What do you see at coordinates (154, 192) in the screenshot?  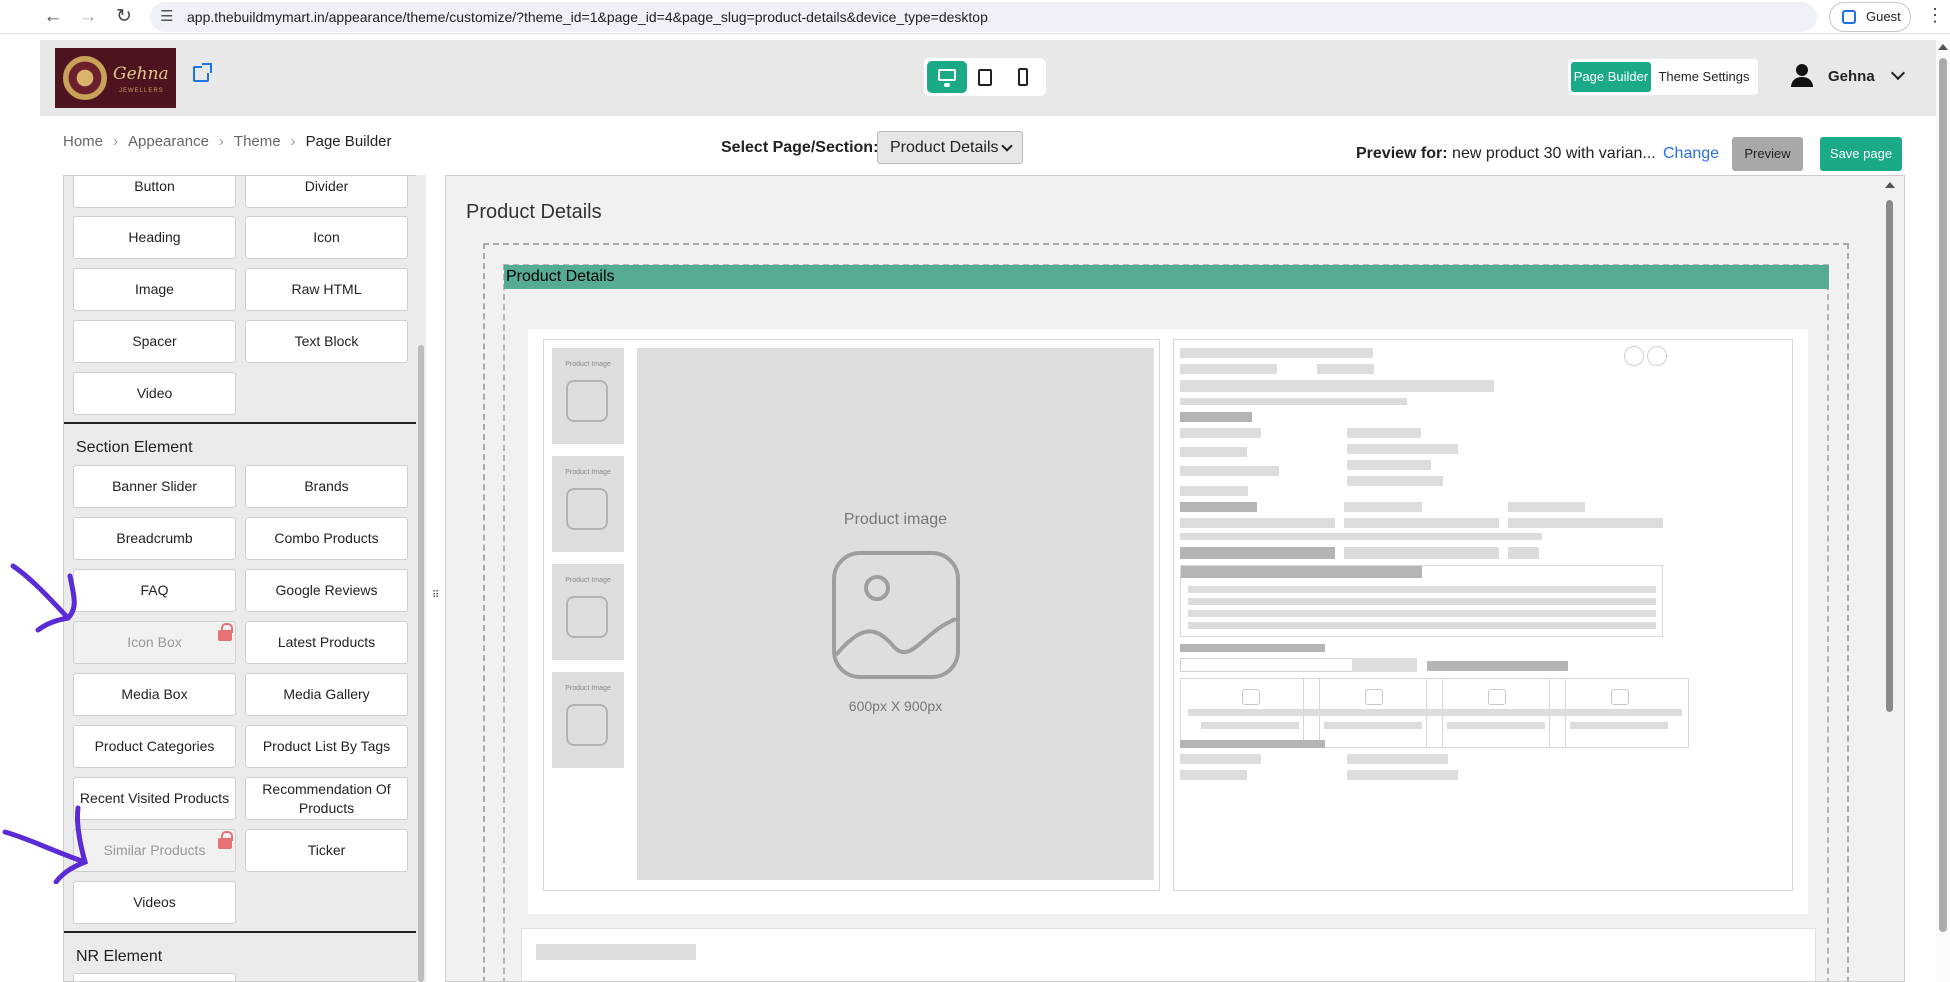 I see `element-button: Button` at bounding box center [154, 192].